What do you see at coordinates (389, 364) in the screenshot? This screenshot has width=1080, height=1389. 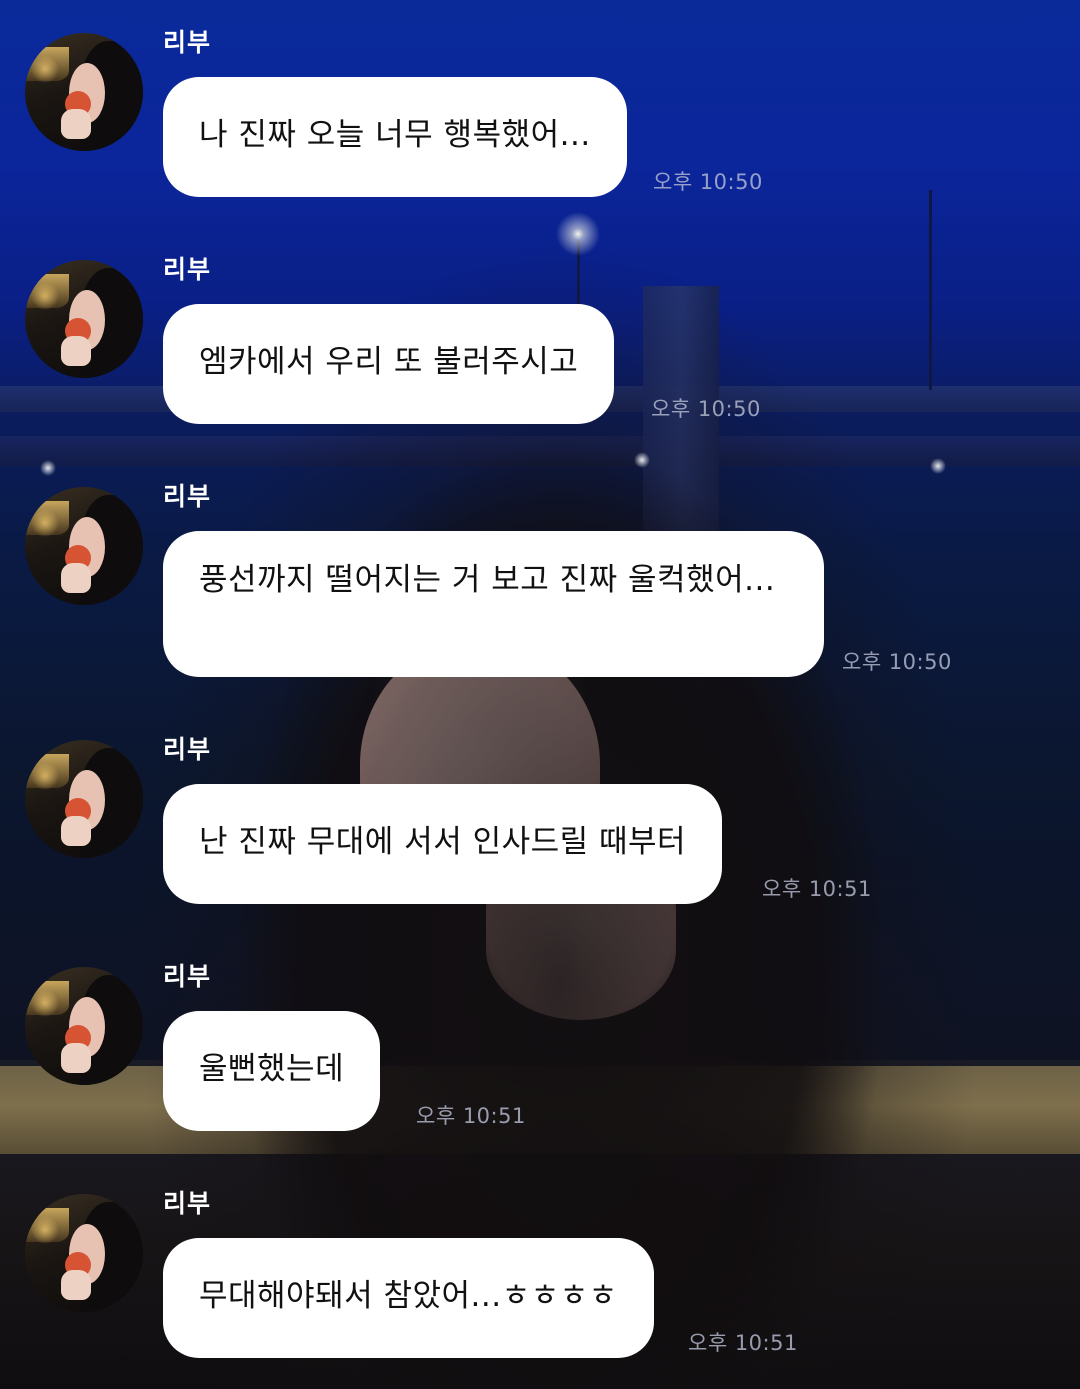 I see `message-bubble: 엠카에서 우리 또 불러주시고` at bounding box center [389, 364].